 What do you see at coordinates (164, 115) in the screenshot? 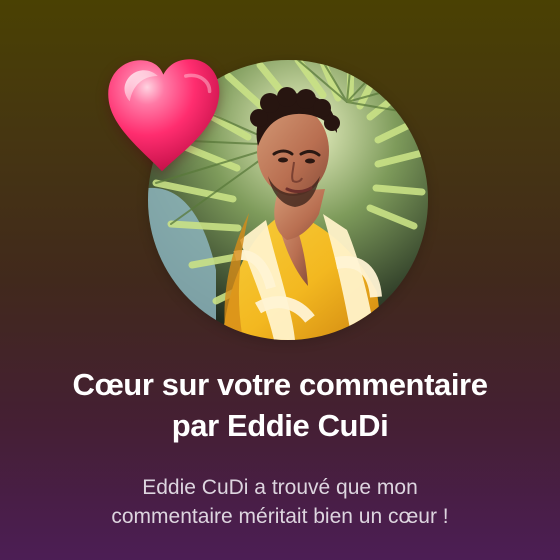
I see `heart-icon` at bounding box center [164, 115].